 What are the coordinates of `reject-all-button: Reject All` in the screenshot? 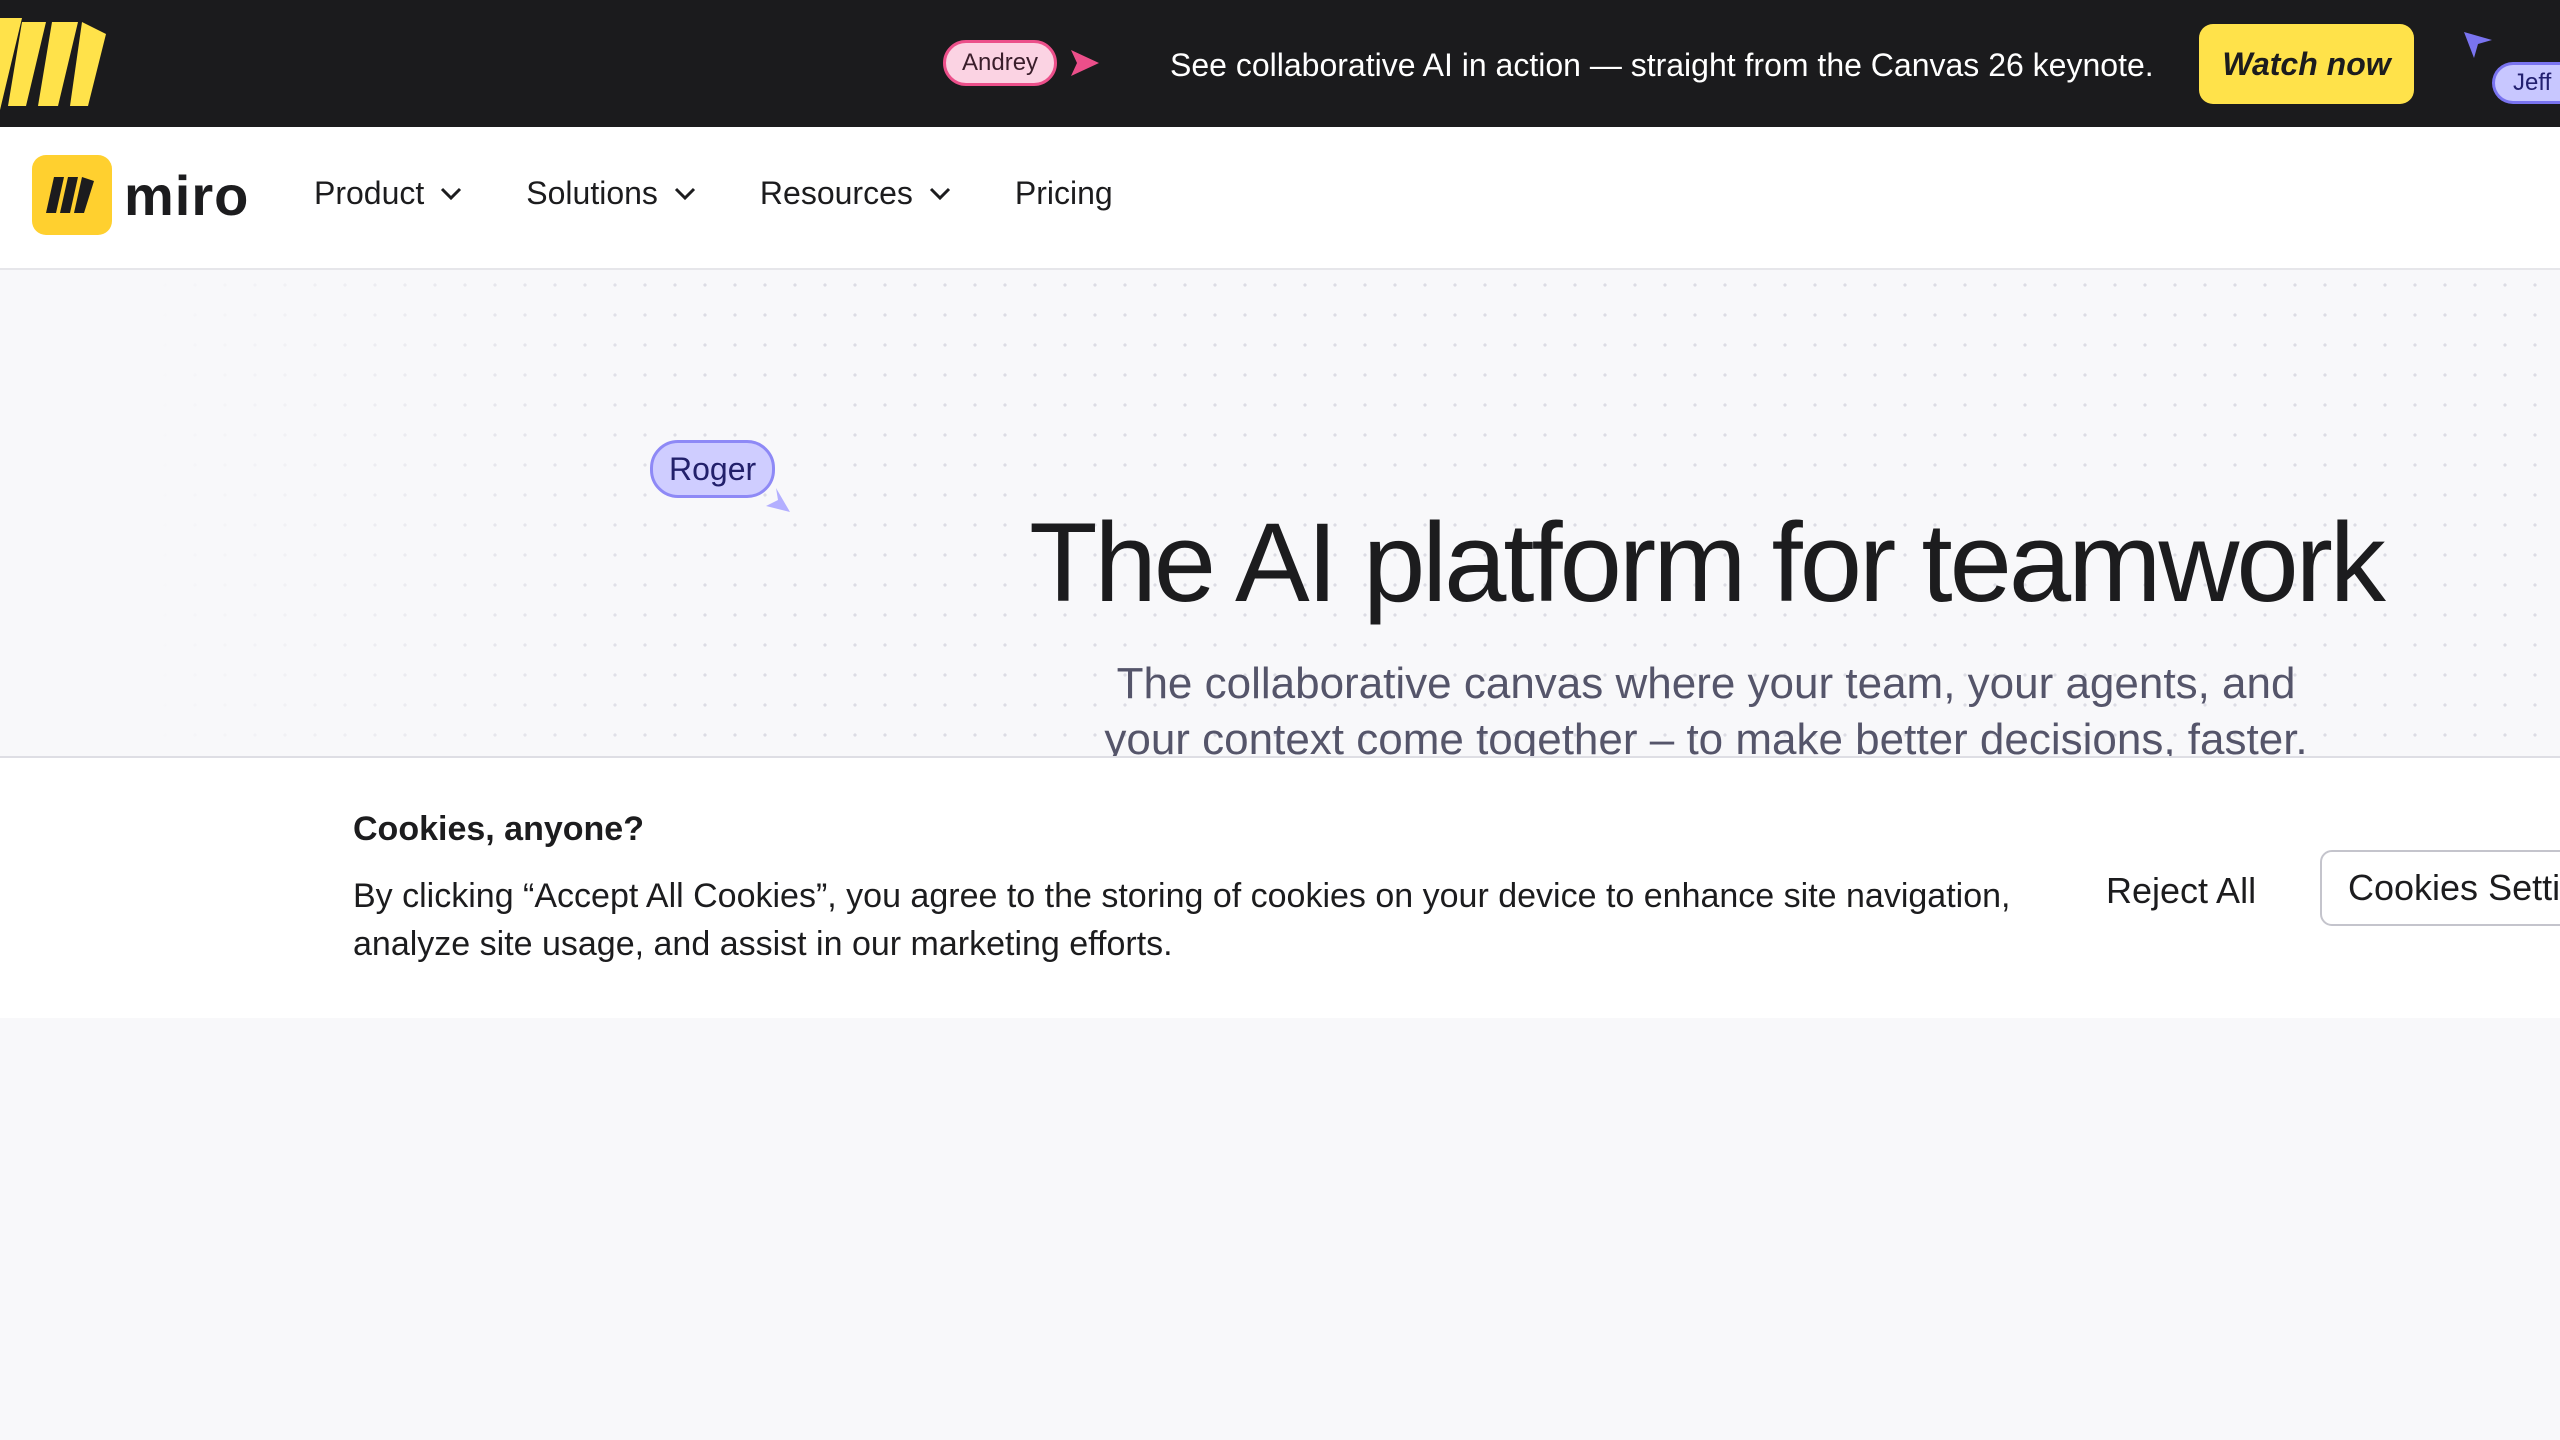 It's located at (2181, 891).